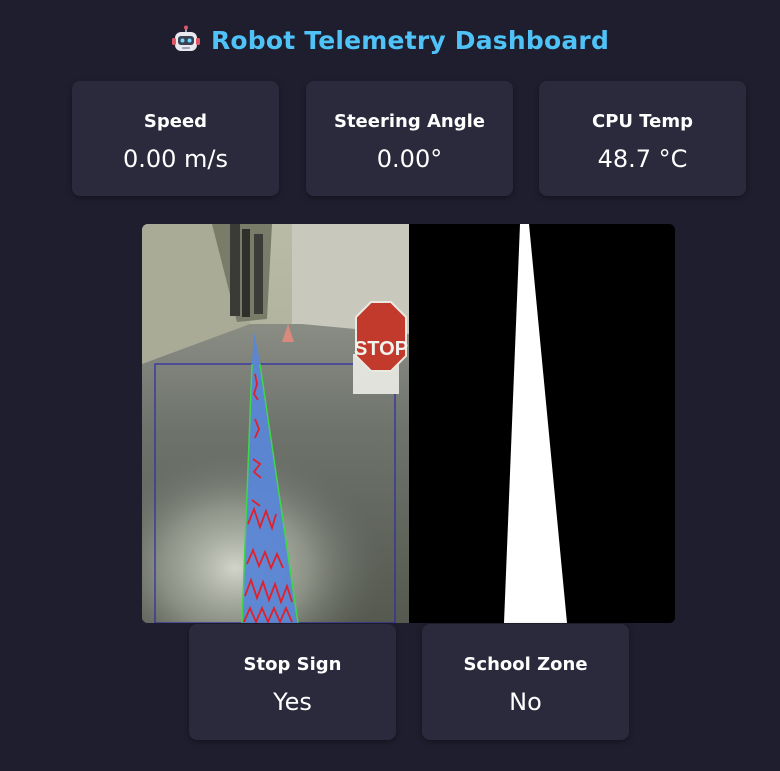 This screenshot has width=780, height=771. What do you see at coordinates (292, 682) in the screenshot?
I see `stop-sign-card: Stop Sign Yes` at bounding box center [292, 682].